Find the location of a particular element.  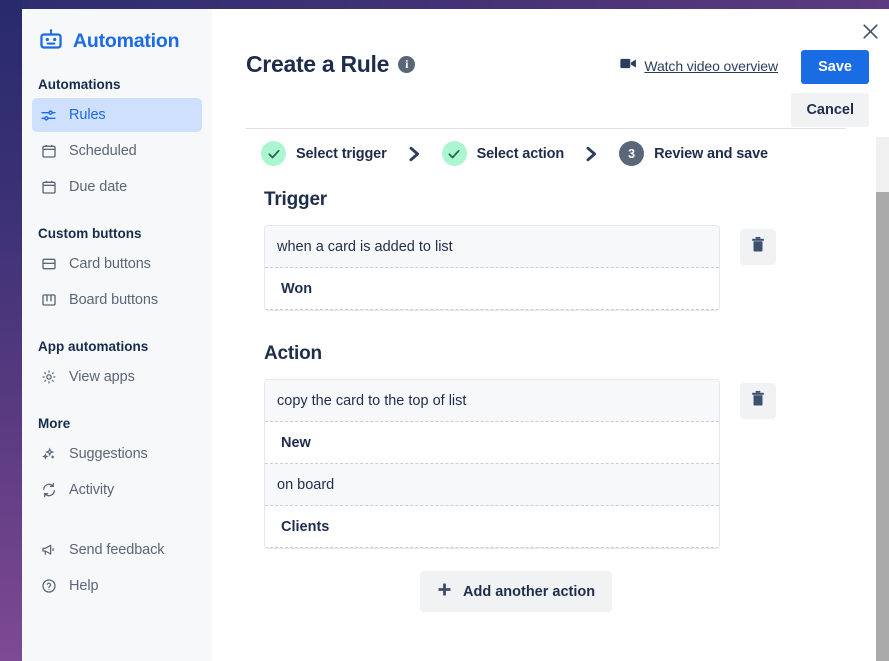

sidebar-item-suggestions: Suggestions is located at coordinates (117, 454).